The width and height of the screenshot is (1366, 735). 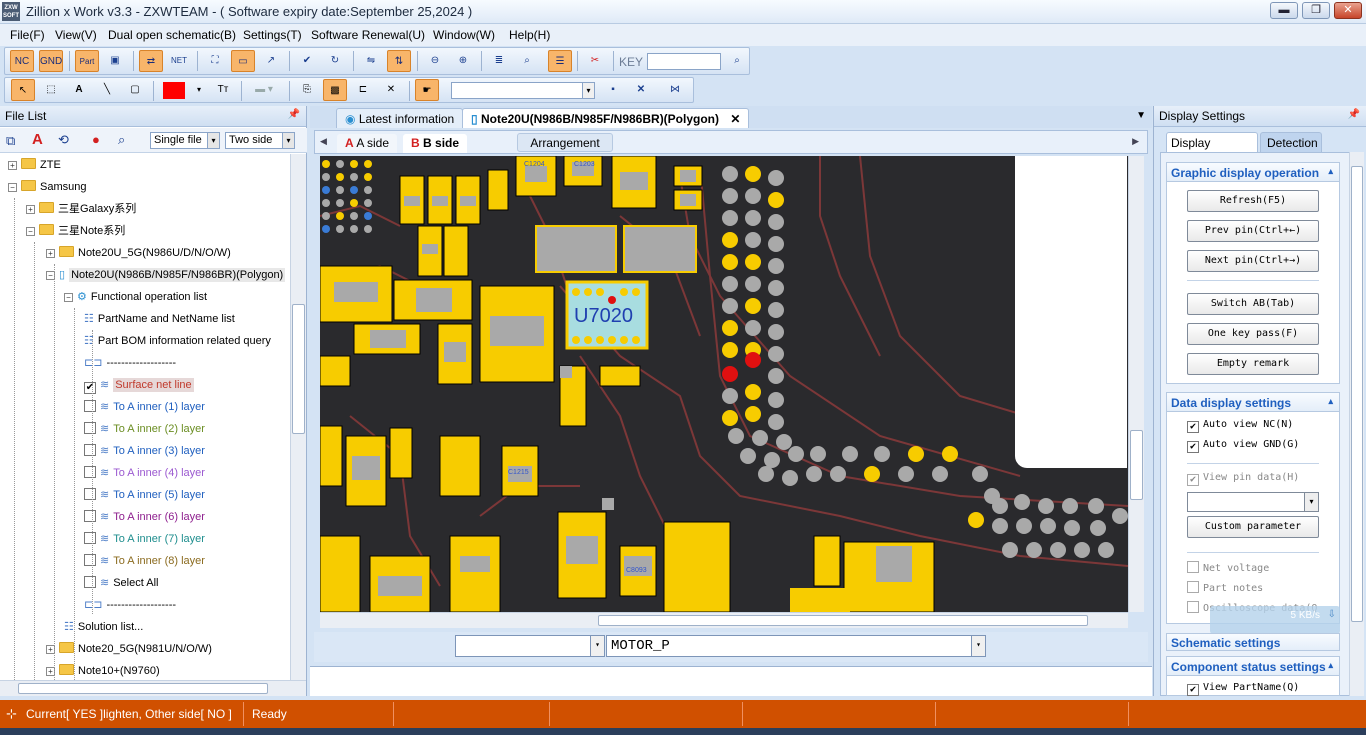 I want to click on file-tree-vscroll-thumb, so click(x=298, y=369).